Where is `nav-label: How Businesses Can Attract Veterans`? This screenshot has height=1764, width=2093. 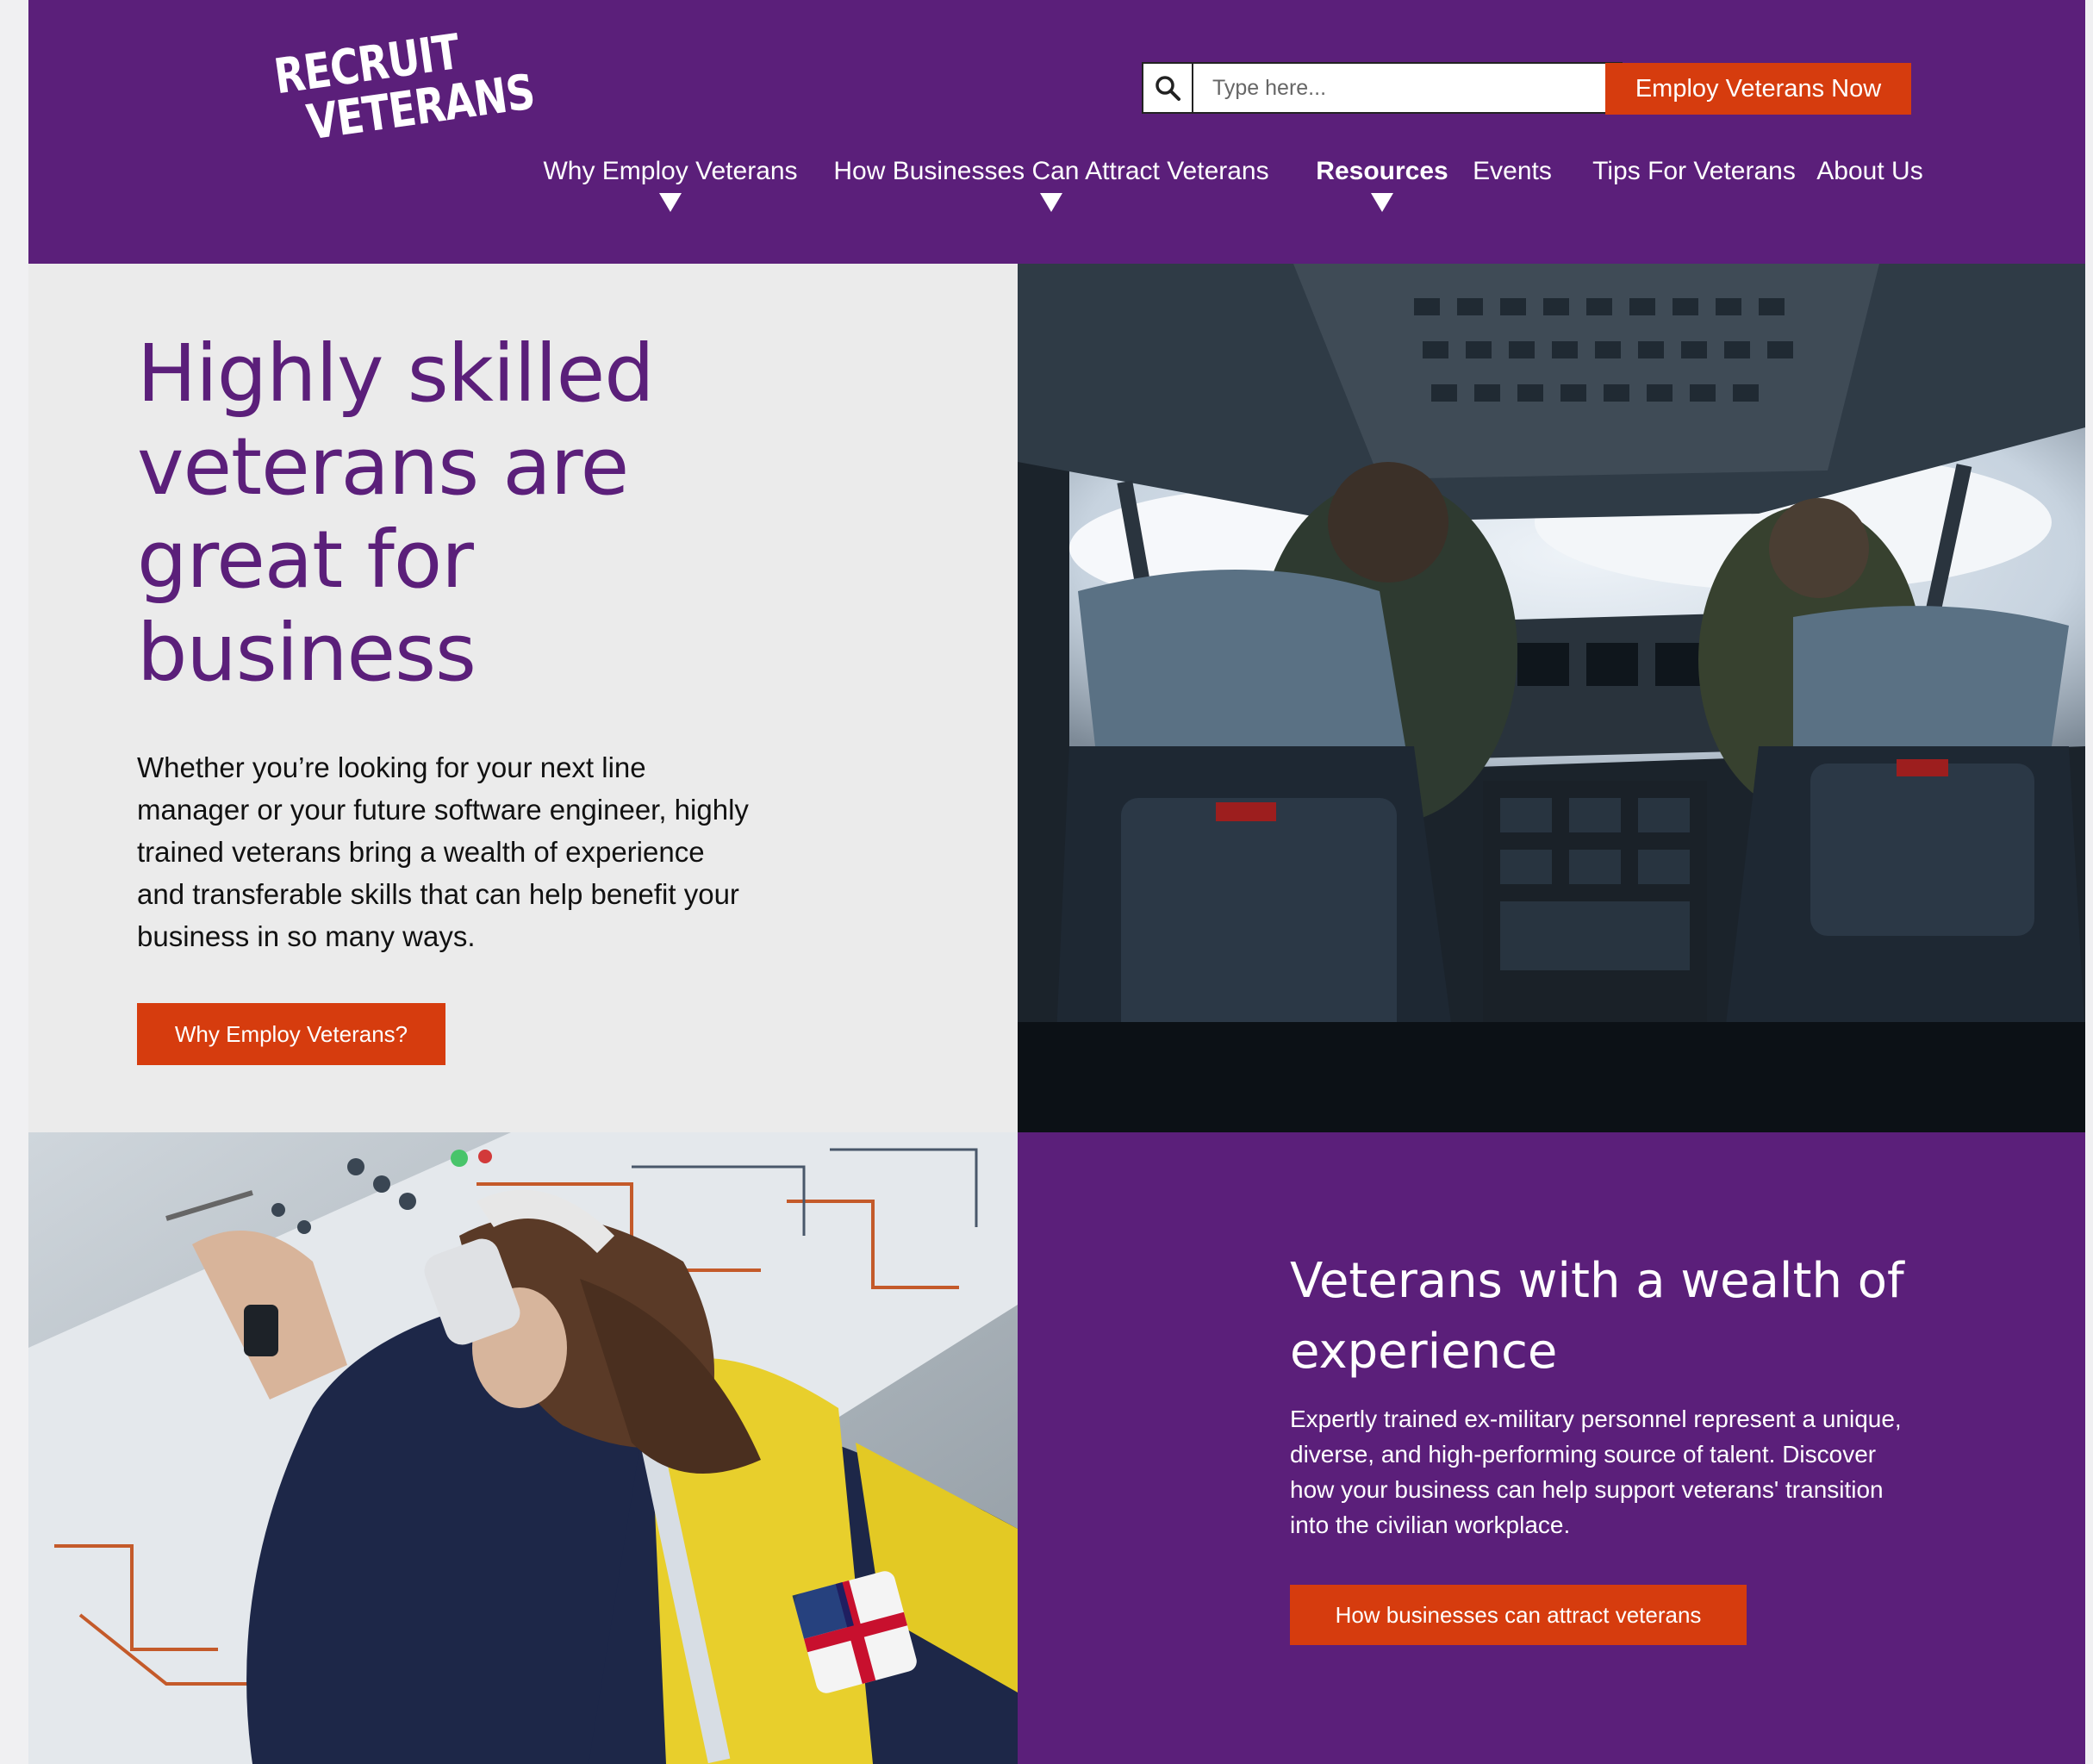
nav-label: How Businesses Can Attract Veterans is located at coordinates (1051, 171).